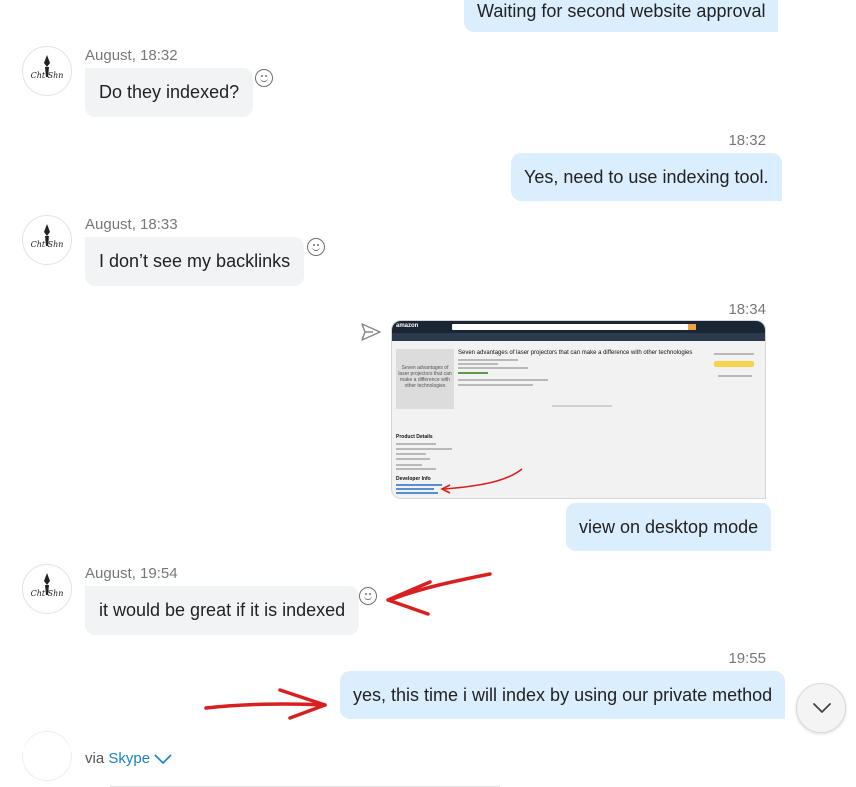 This screenshot has width=856, height=787. I want to click on message-bubble-incoming: I don’t see my backlinks, so click(195, 261).